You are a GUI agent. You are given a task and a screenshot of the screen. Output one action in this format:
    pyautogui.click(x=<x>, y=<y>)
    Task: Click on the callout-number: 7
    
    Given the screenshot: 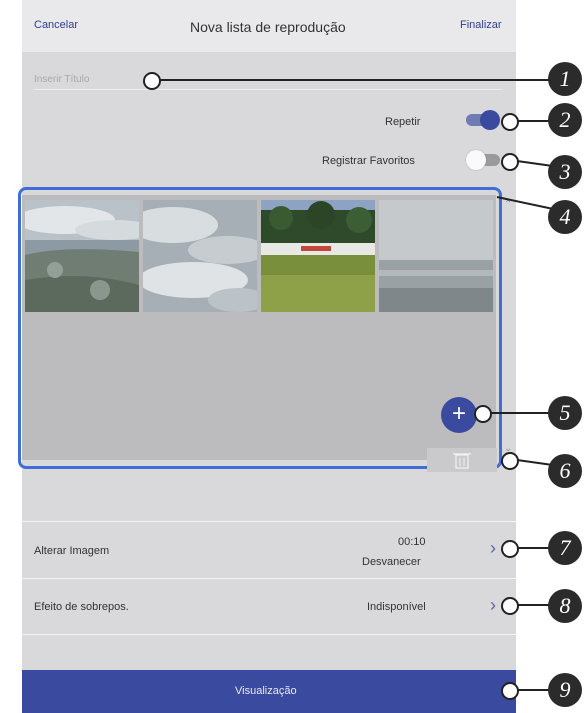 What is the action you would take?
    pyautogui.click(x=565, y=548)
    